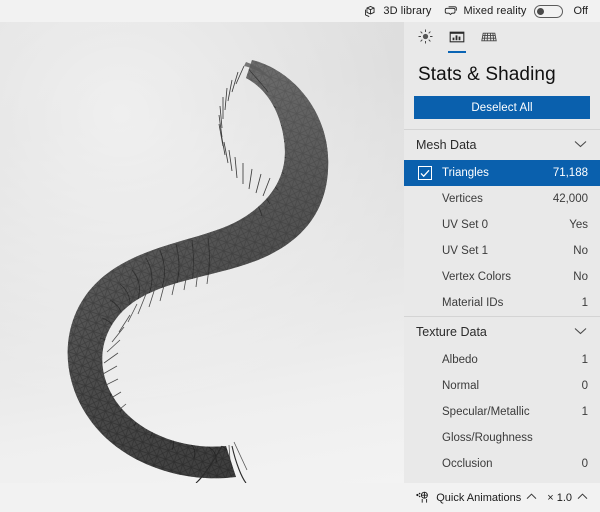 This screenshot has width=600, height=512. Describe the element at coordinates (559, 497) in the screenshot. I see `animation-speed-label: × 1.0` at that location.